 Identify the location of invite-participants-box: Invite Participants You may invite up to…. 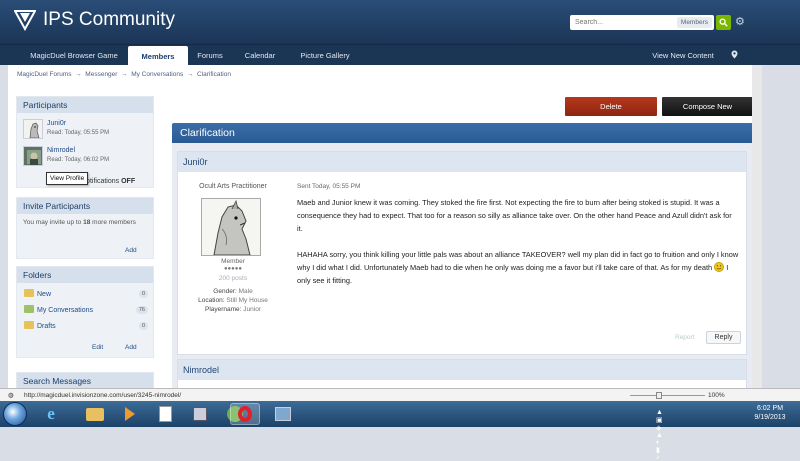
(85, 228).